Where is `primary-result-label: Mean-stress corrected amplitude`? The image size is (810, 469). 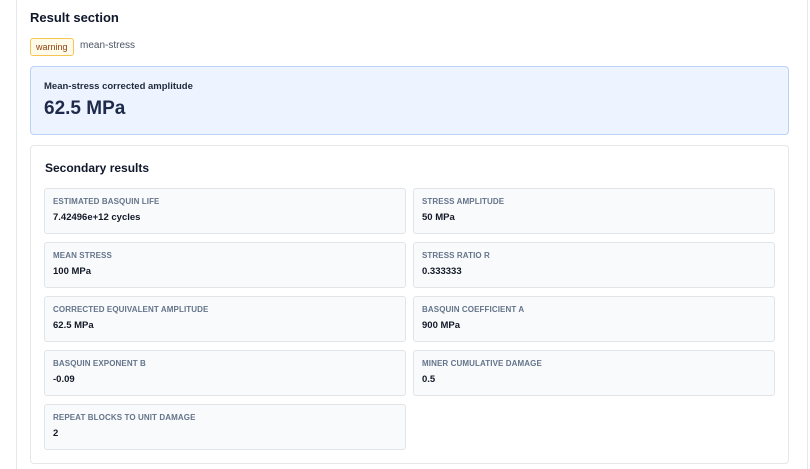 primary-result-label: Mean-stress corrected amplitude is located at coordinates (118, 86).